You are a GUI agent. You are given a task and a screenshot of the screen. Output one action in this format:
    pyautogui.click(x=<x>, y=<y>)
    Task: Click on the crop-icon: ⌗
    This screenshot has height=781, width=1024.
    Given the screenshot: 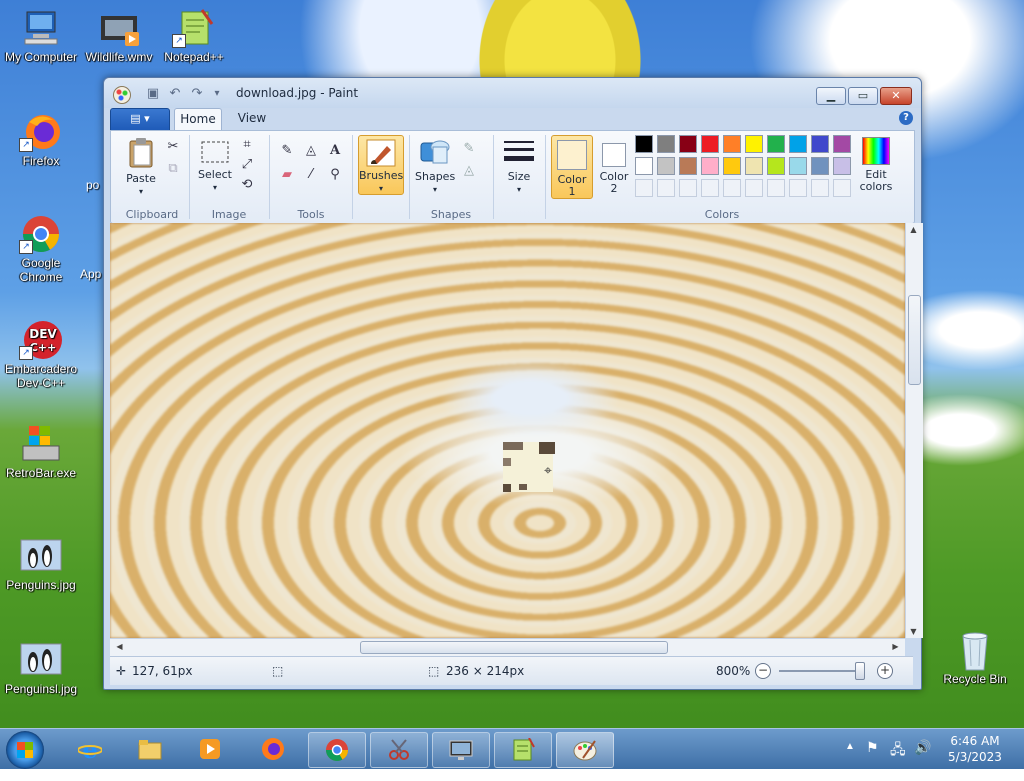 What is the action you would take?
    pyautogui.click(x=247, y=145)
    